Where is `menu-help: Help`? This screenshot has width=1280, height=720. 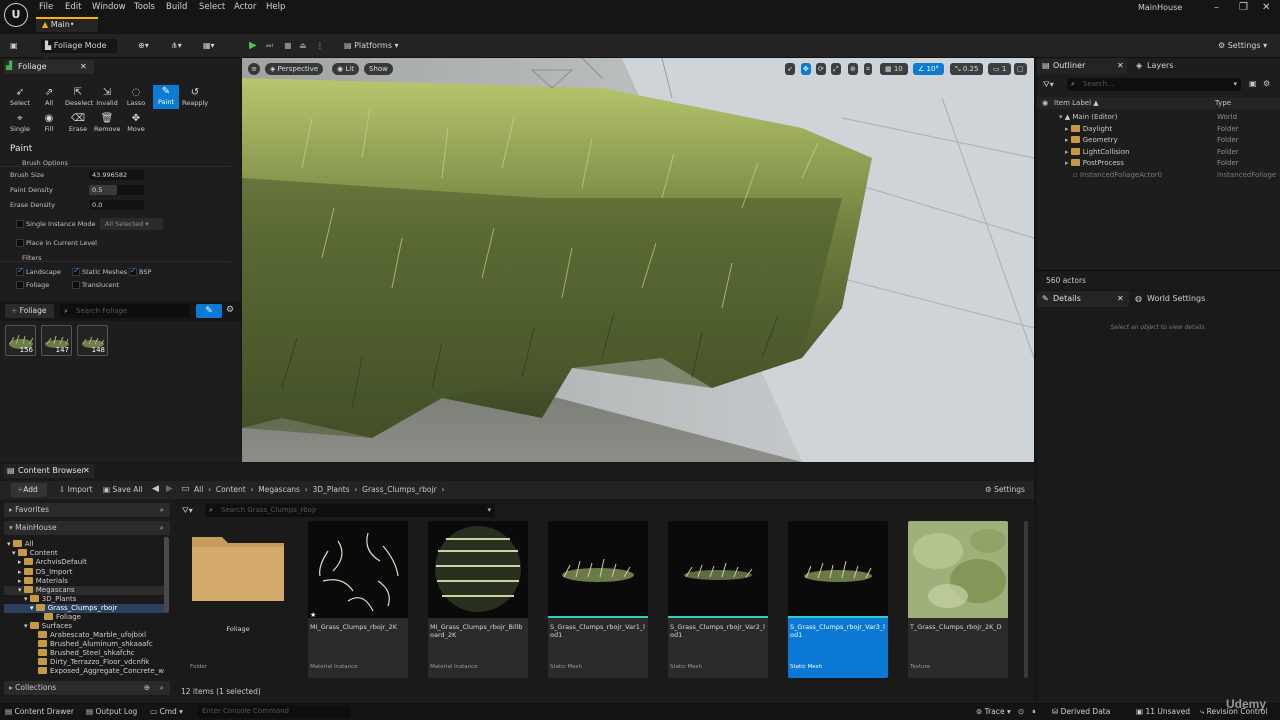
menu-help: Help is located at coordinates (275, 7).